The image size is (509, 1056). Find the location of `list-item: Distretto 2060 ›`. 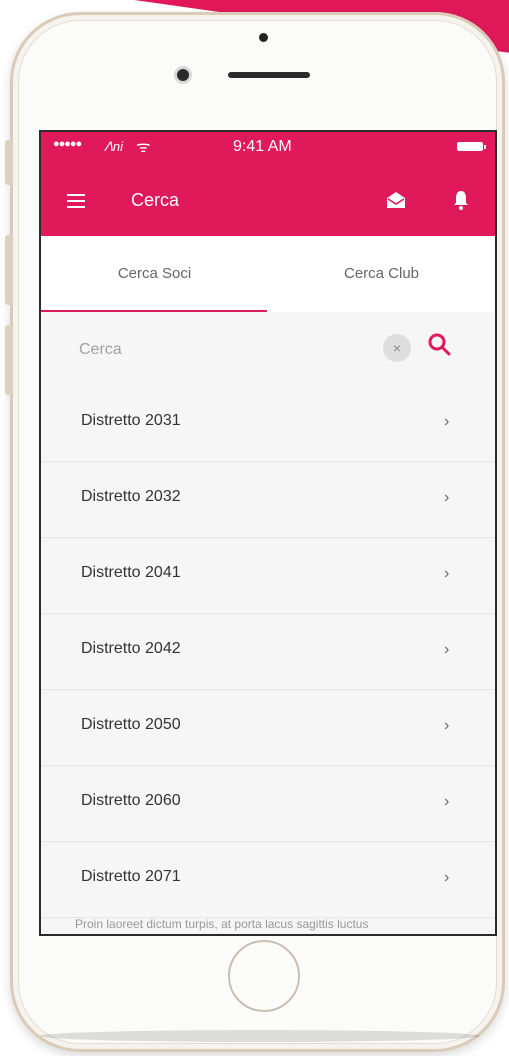

list-item: Distretto 2060 › is located at coordinates (268, 804).